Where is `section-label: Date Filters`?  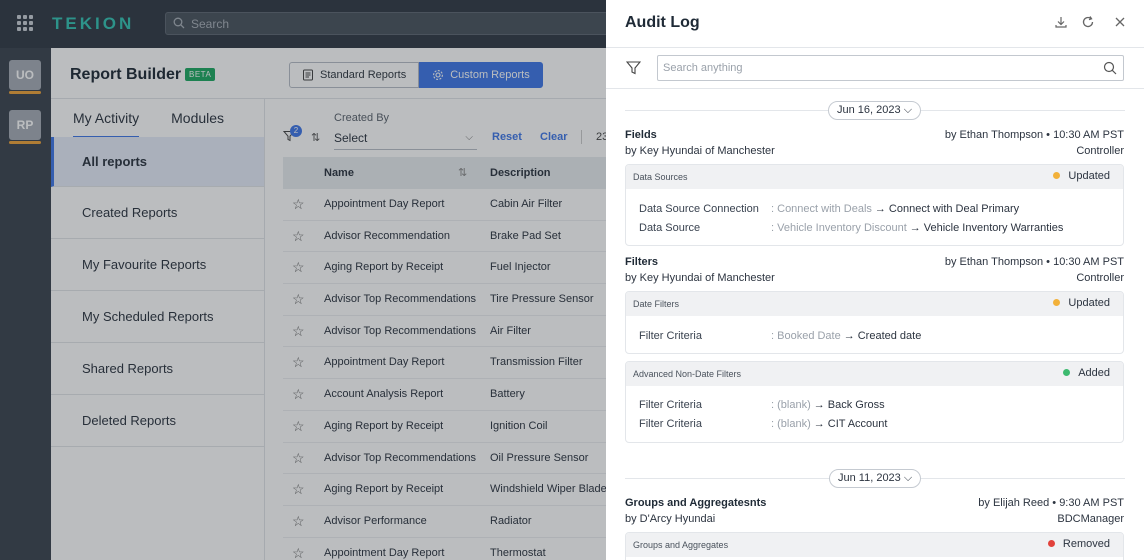
section-label: Date Filters is located at coordinates (656, 304).